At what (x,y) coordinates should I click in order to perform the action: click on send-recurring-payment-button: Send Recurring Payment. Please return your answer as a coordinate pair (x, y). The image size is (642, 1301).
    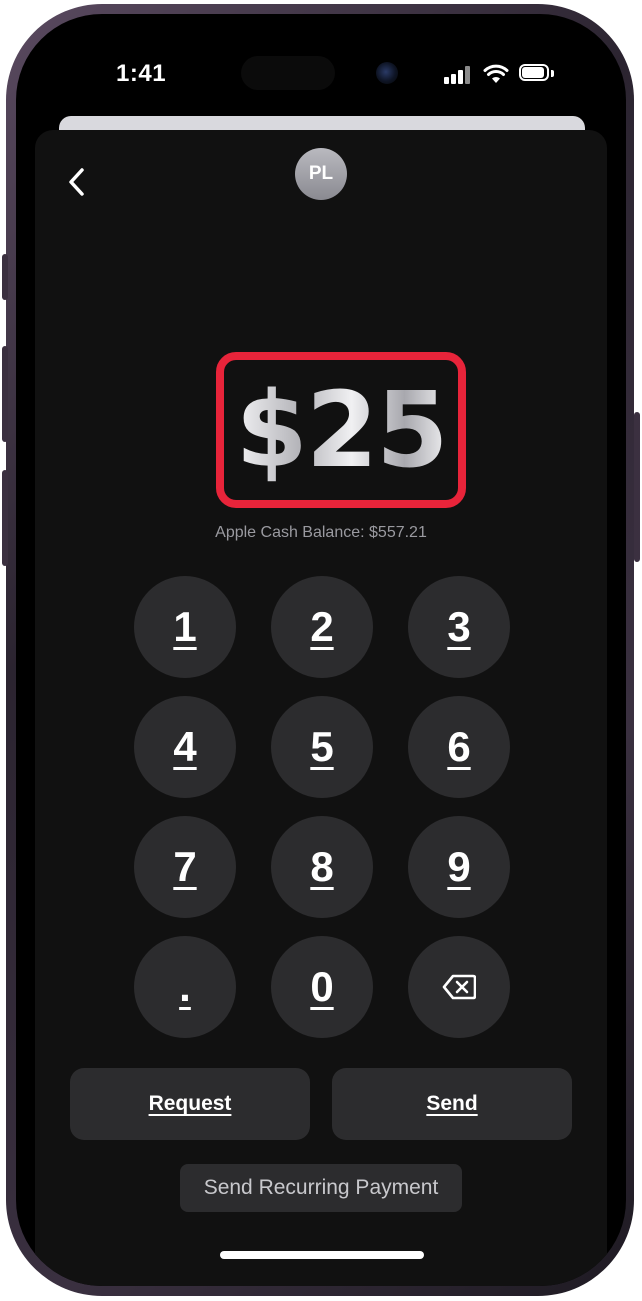
    Looking at the image, I should click on (321, 1188).